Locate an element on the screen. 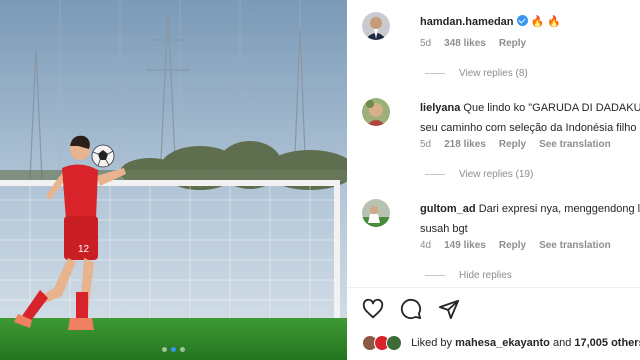 Image resolution: width=640 pixels, height=360 pixels. view-replies-label: View replies (8) is located at coordinates (493, 73).